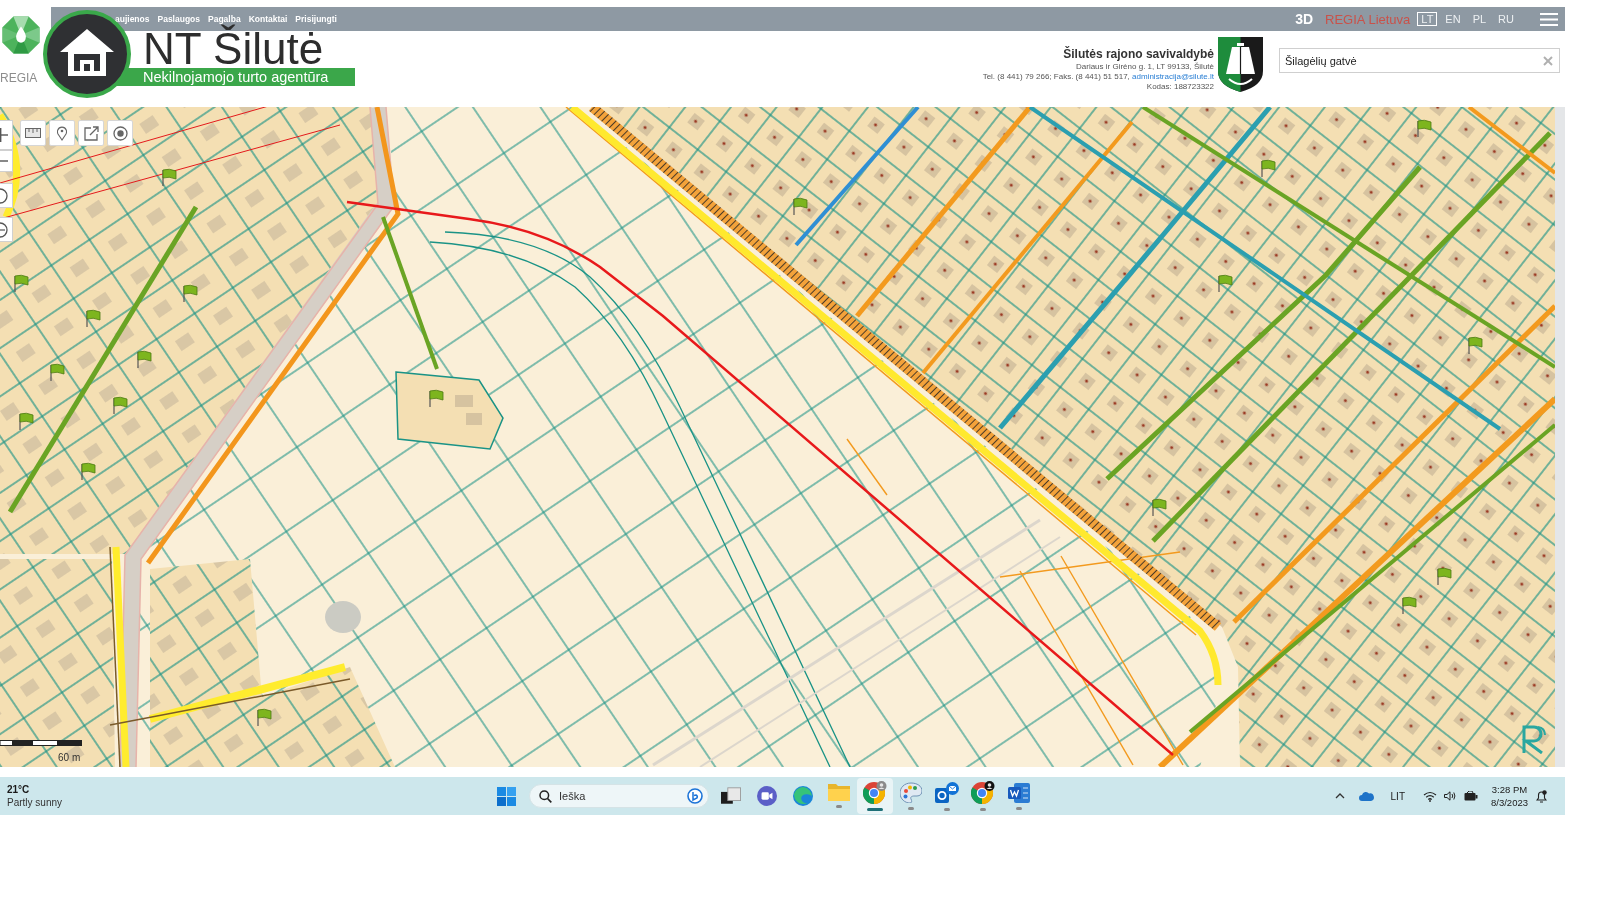 The width and height of the screenshot is (1600, 900). What do you see at coordinates (268, 19) in the screenshot?
I see `nav-link: Kontaktai` at bounding box center [268, 19].